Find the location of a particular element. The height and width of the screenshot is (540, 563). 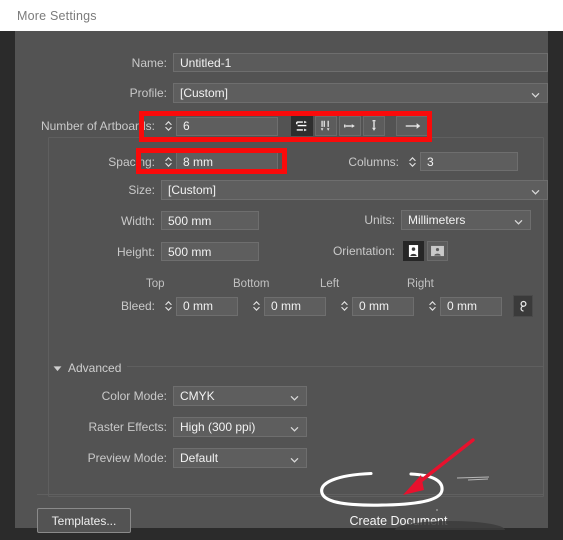

size-row: Size: [Custom] is located at coordinates (330, 190).